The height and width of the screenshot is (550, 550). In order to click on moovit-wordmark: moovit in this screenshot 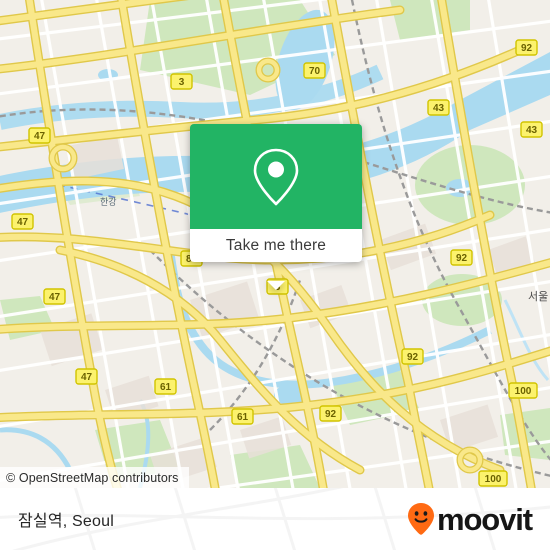, I will do `click(484, 519)`.